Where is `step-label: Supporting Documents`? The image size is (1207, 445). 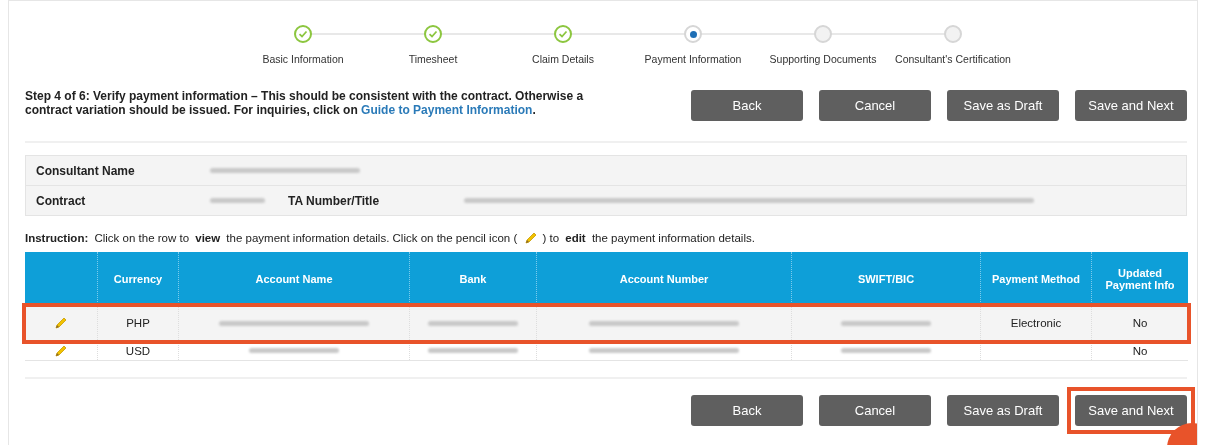
step-label: Supporting Documents is located at coordinates (823, 59).